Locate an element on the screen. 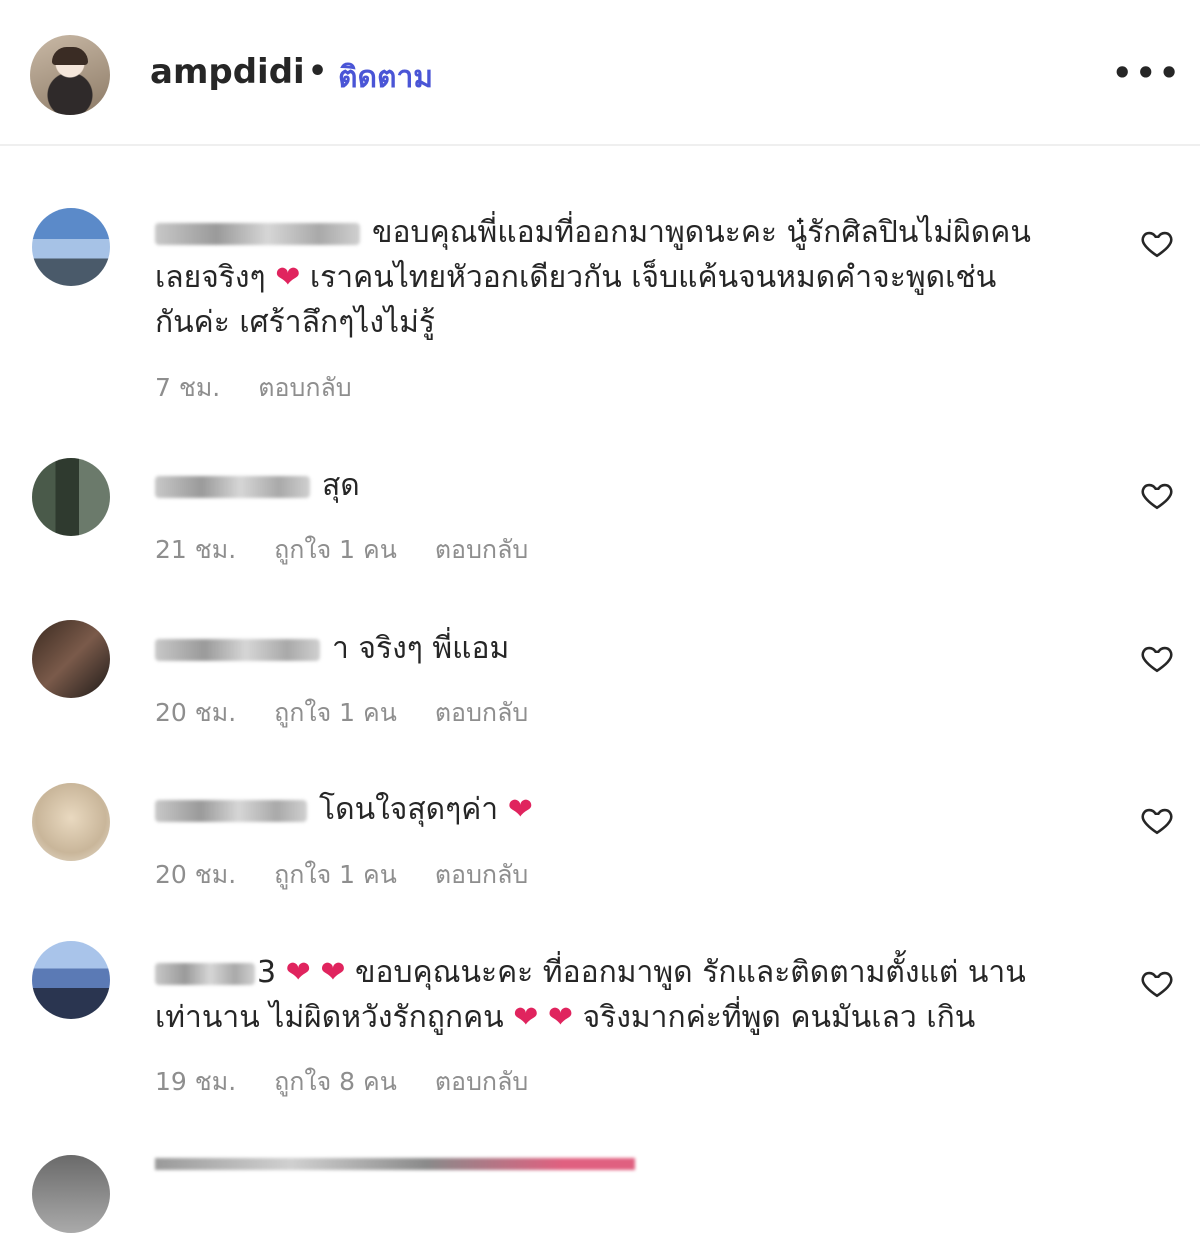 The height and width of the screenshot is (1233, 1200). comment-text-line: สุด is located at coordinates (341, 485).